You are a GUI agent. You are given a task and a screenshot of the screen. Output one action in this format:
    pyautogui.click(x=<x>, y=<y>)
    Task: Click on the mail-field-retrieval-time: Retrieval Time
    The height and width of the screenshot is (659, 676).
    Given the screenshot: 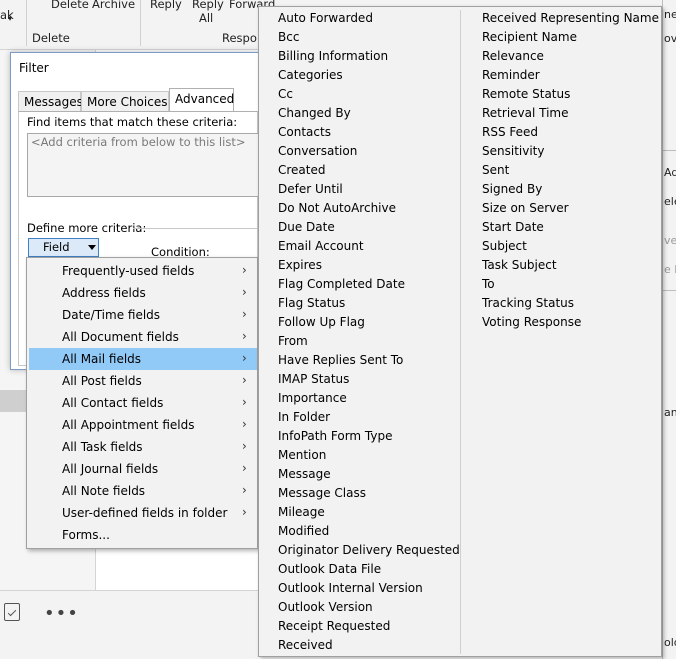 What is the action you would take?
    pyautogui.click(x=525, y=115)
    